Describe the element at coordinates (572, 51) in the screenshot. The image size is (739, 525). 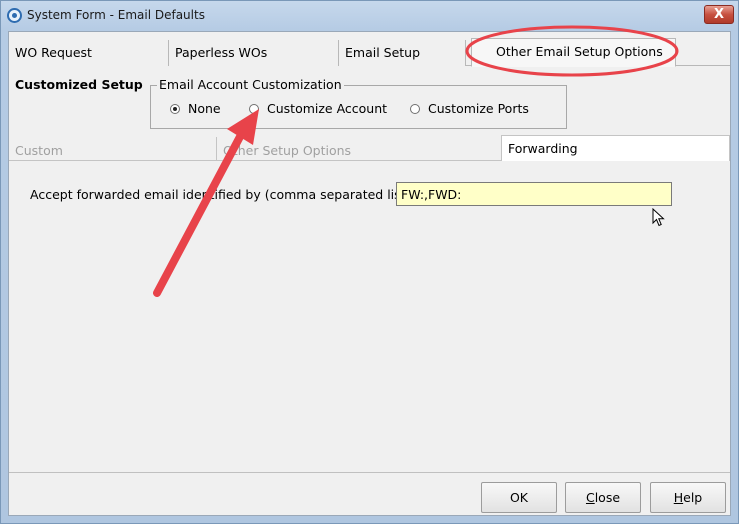
I see `highlight-circle` at that location.